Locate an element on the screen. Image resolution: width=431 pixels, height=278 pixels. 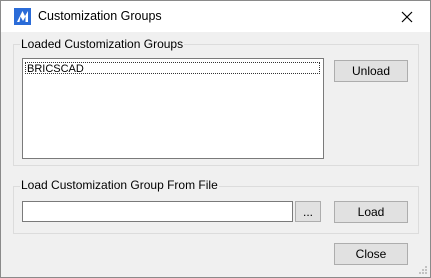
file-path-input is located at coordinates (157, 211).